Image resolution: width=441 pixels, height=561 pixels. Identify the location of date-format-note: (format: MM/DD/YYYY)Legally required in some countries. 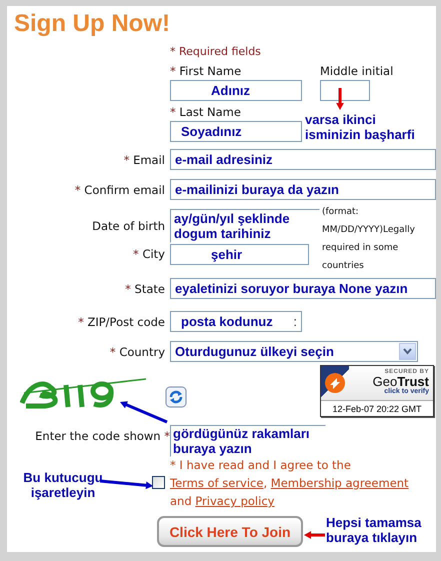
(369, 239).